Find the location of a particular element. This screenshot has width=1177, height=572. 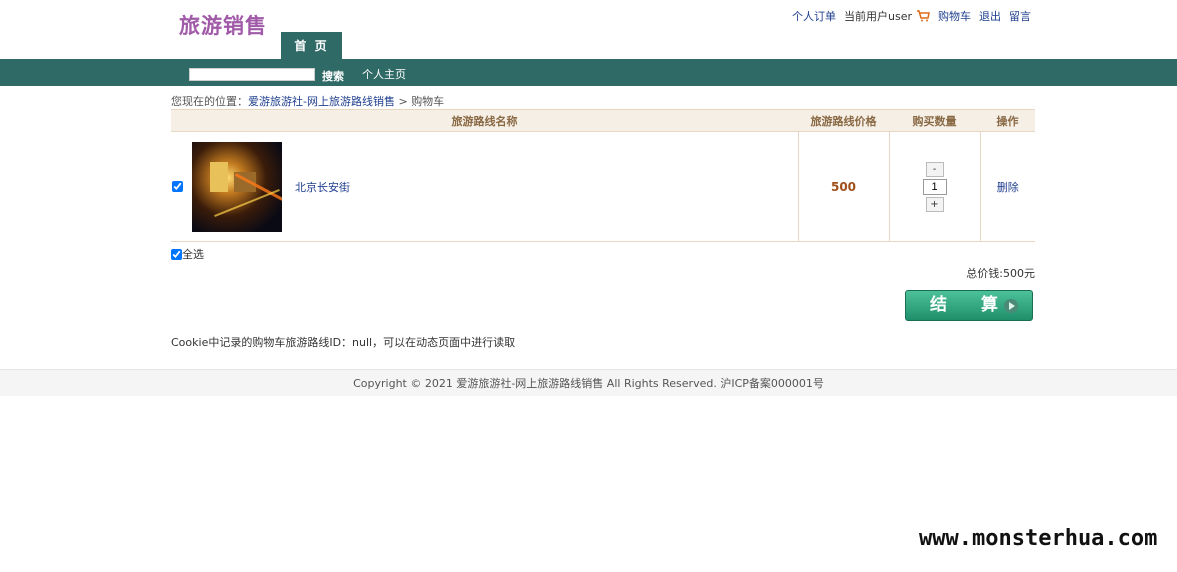

select-all: 全选 is located at coordinates (187, 254).